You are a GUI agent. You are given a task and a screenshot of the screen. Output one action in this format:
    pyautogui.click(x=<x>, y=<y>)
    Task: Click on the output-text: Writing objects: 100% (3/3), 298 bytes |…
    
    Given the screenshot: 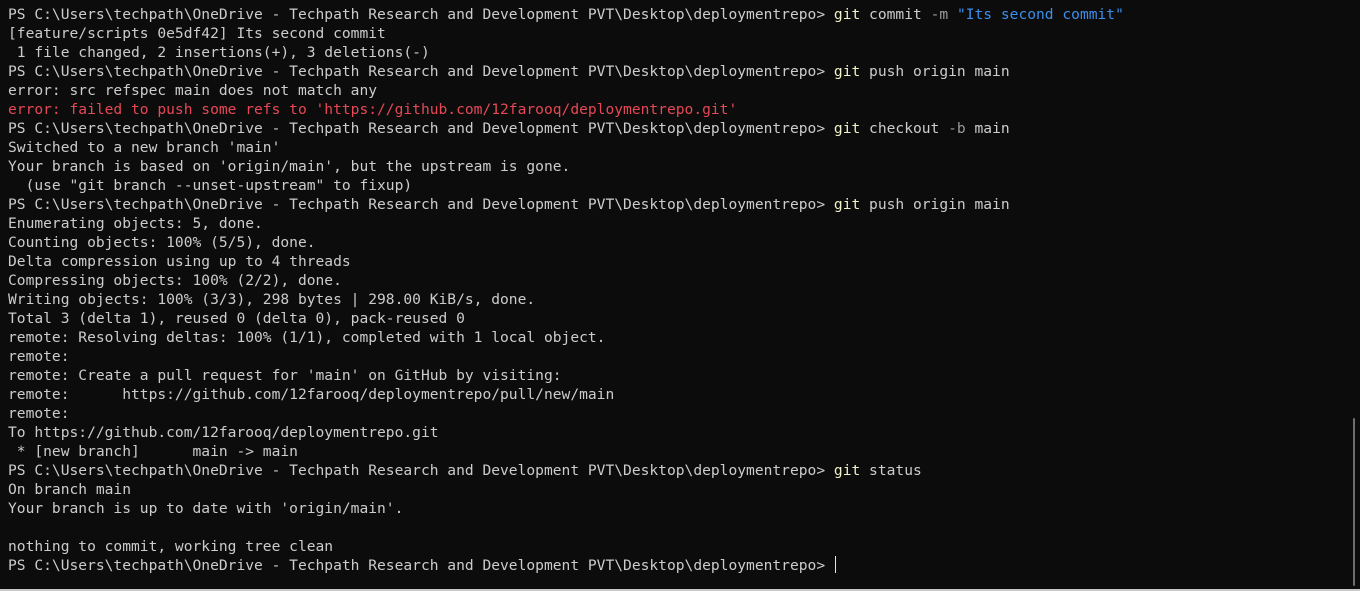 What is the action you would take?
    pyautogui.click(x=272, y=299)
    